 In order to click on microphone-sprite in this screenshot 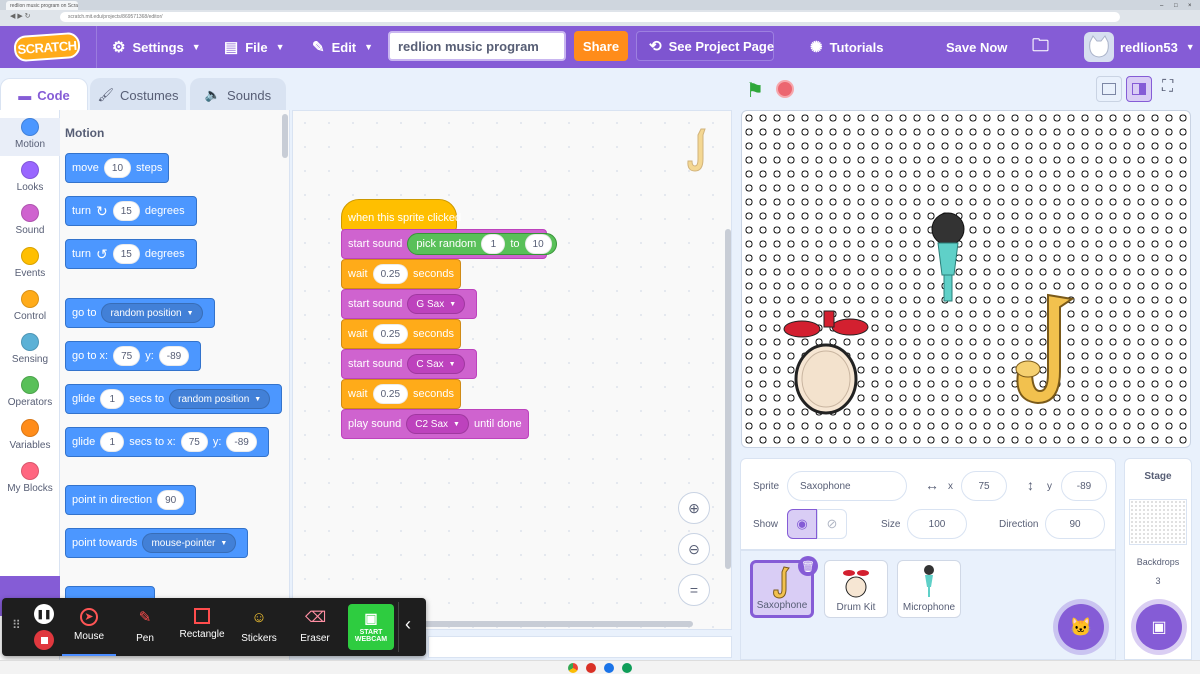, I will do `click(948, 257)`.